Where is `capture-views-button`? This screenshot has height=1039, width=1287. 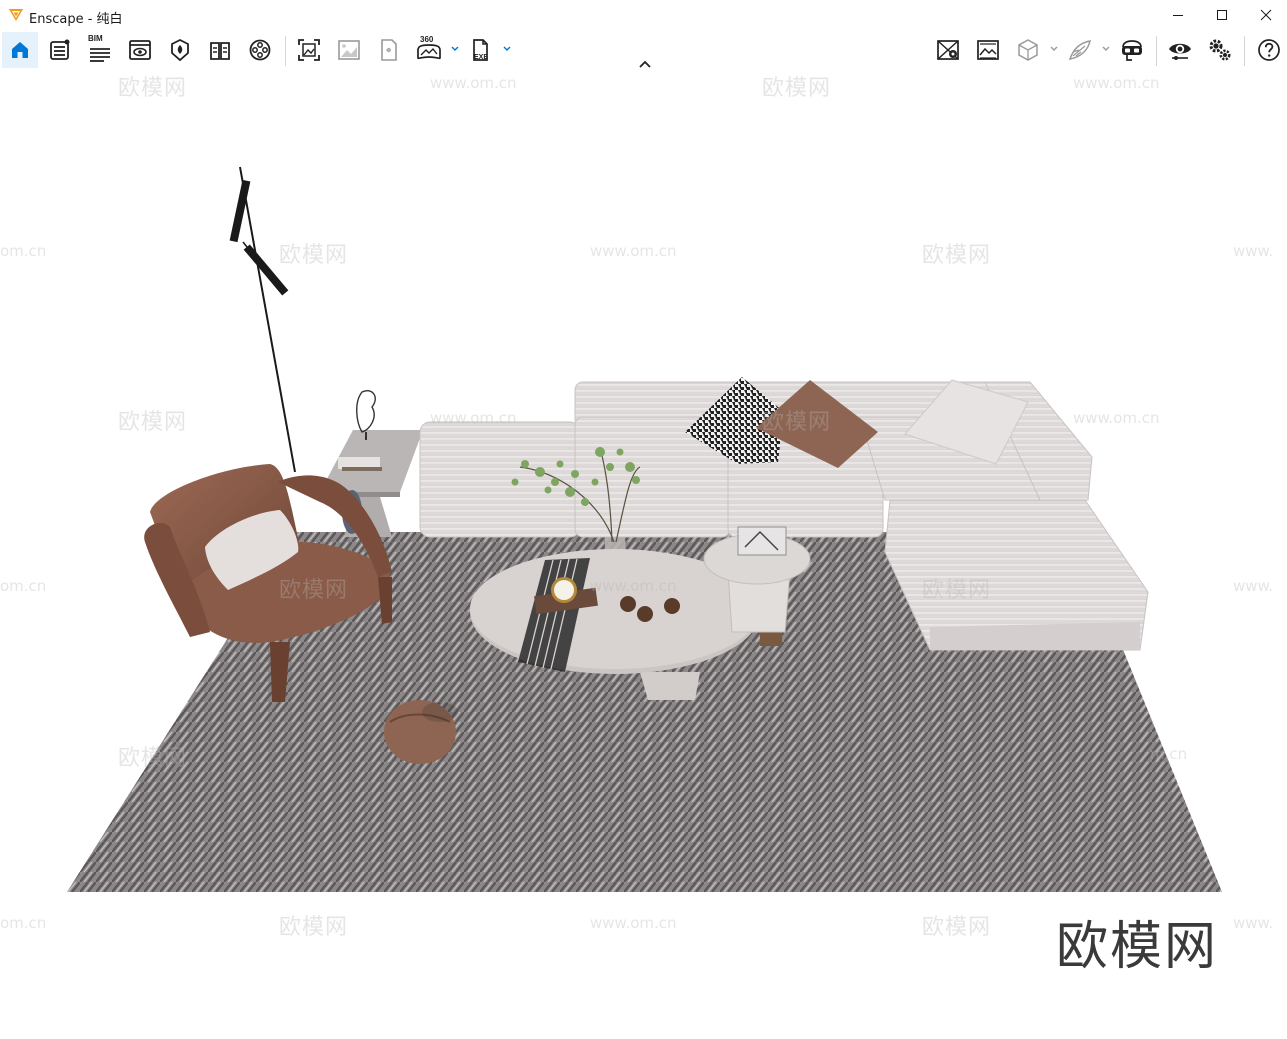
capture-views-button is located at coordinates (948, 50).